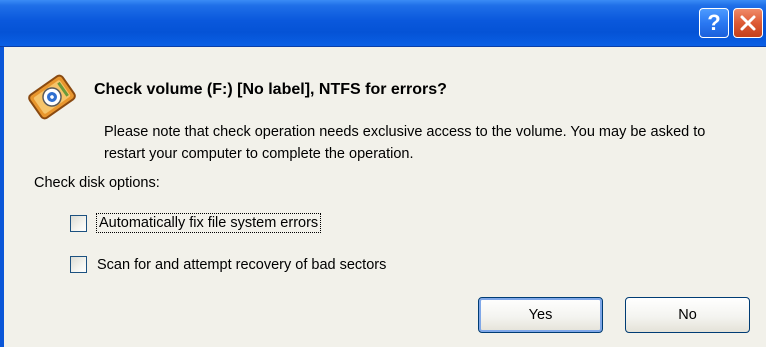 The height and width of the screenshot is (347, 766). I want to click on yes-button: Yes, so click(540, 315).